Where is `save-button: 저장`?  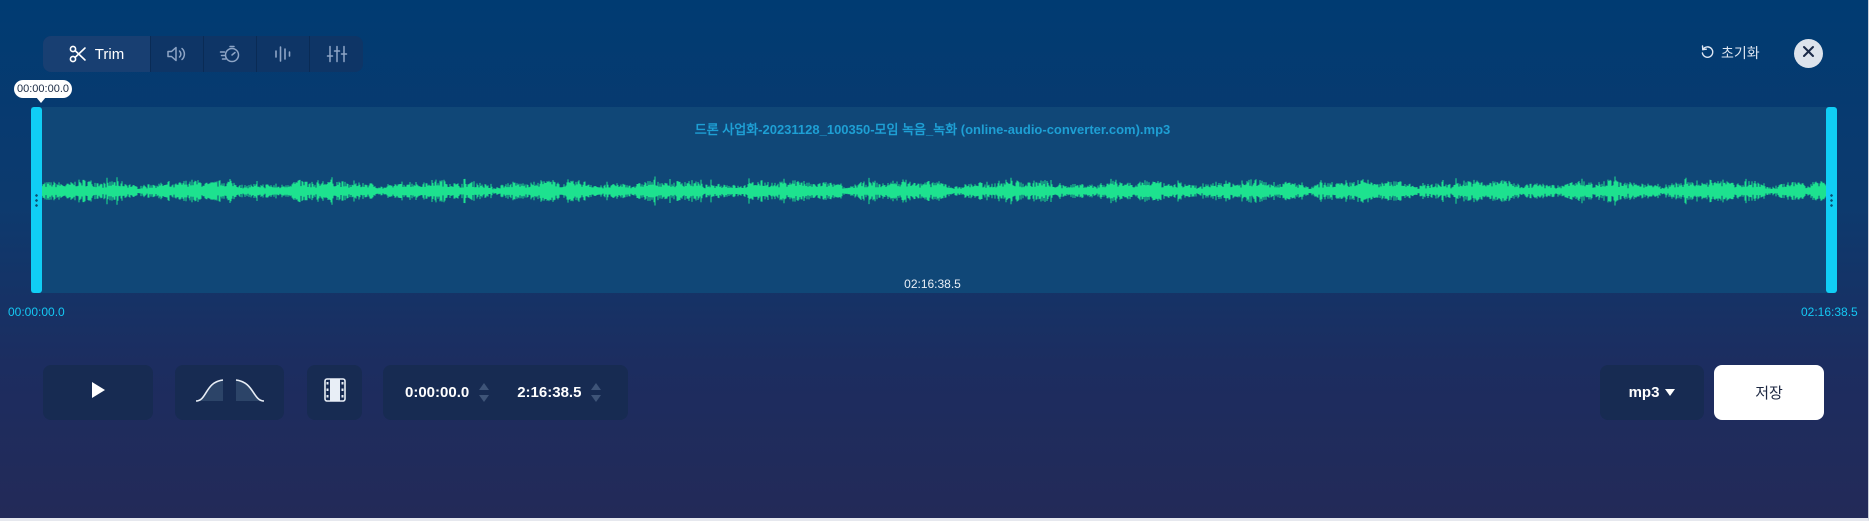 save-button: 저장 is located at coordinates (1769, 392).